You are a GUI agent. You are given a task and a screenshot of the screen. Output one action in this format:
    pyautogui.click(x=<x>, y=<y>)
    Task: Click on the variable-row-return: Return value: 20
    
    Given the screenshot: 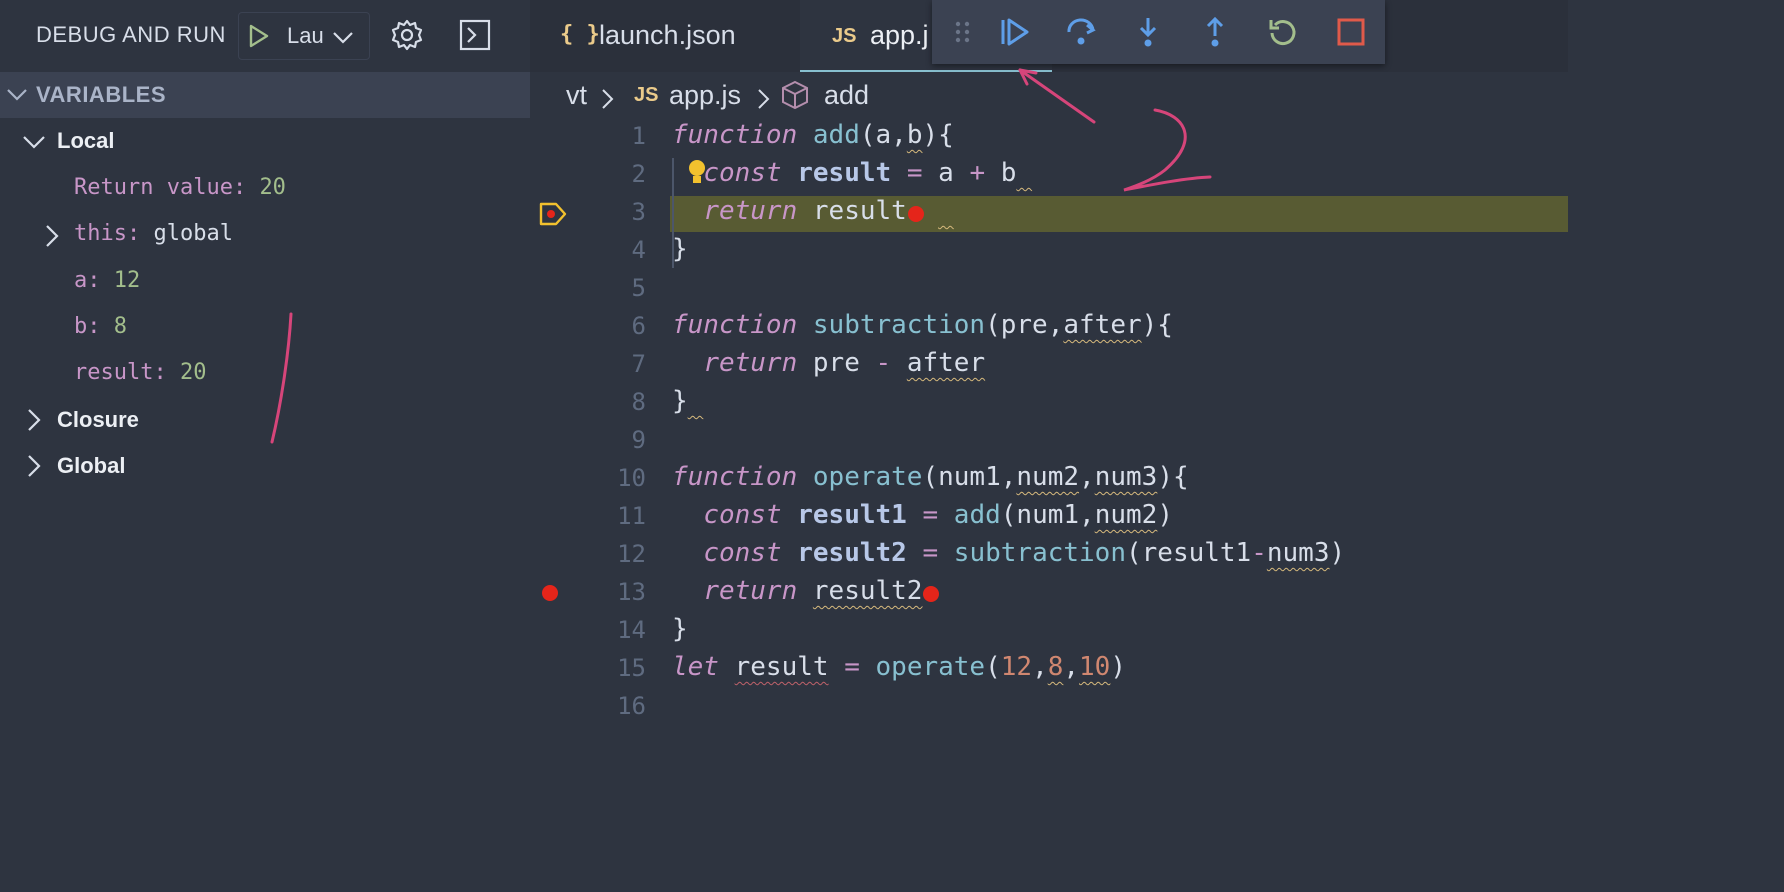 What is the action you would take?
    pyautogui.click(x=180, y=187)
    